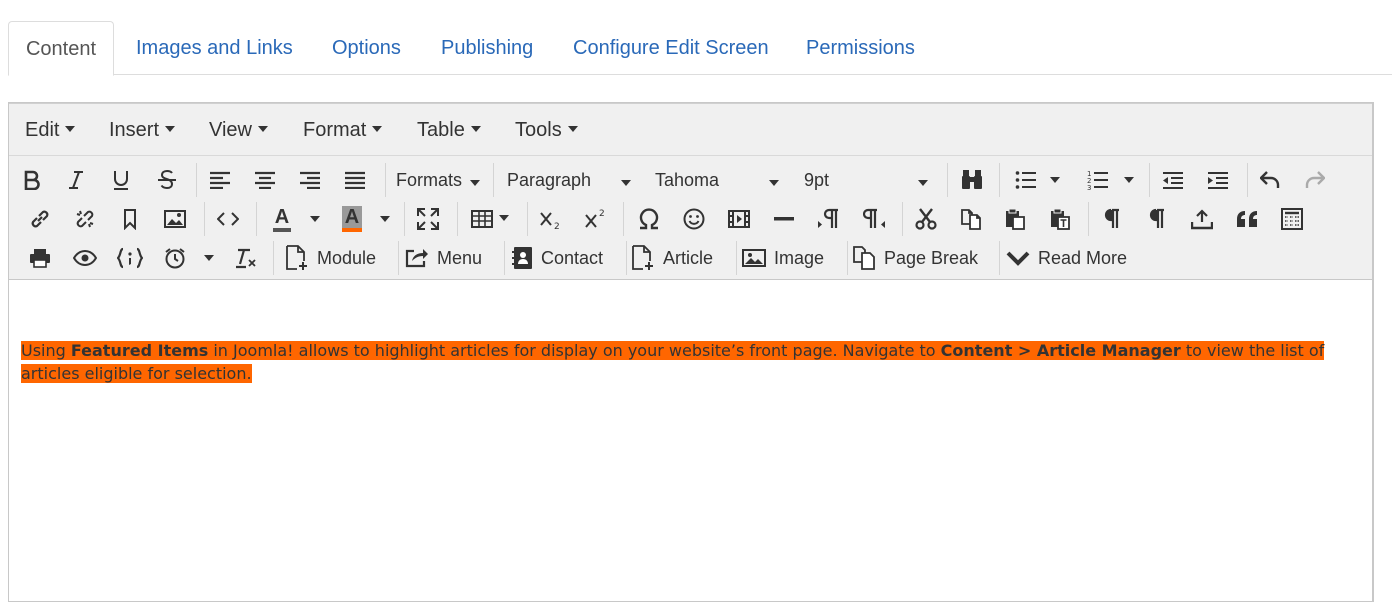 The height and width of the screenshot is (602, 1392). I want to click on redo-button, so click(1315, 180).